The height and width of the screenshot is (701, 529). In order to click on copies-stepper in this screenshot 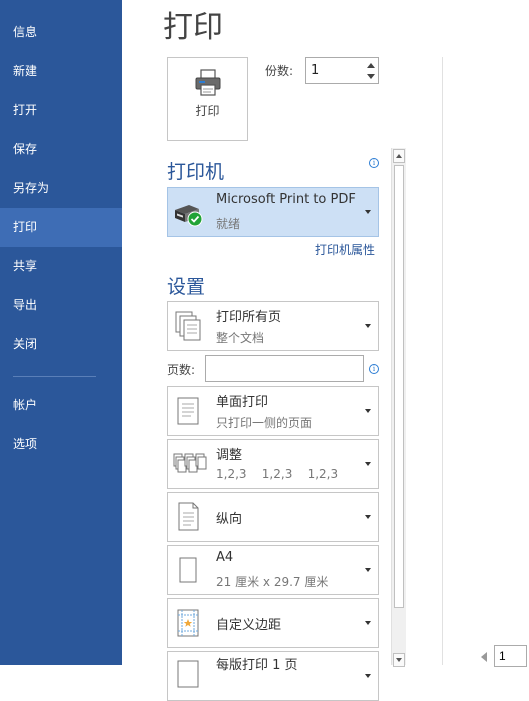, I will do `click(342, 70)`.